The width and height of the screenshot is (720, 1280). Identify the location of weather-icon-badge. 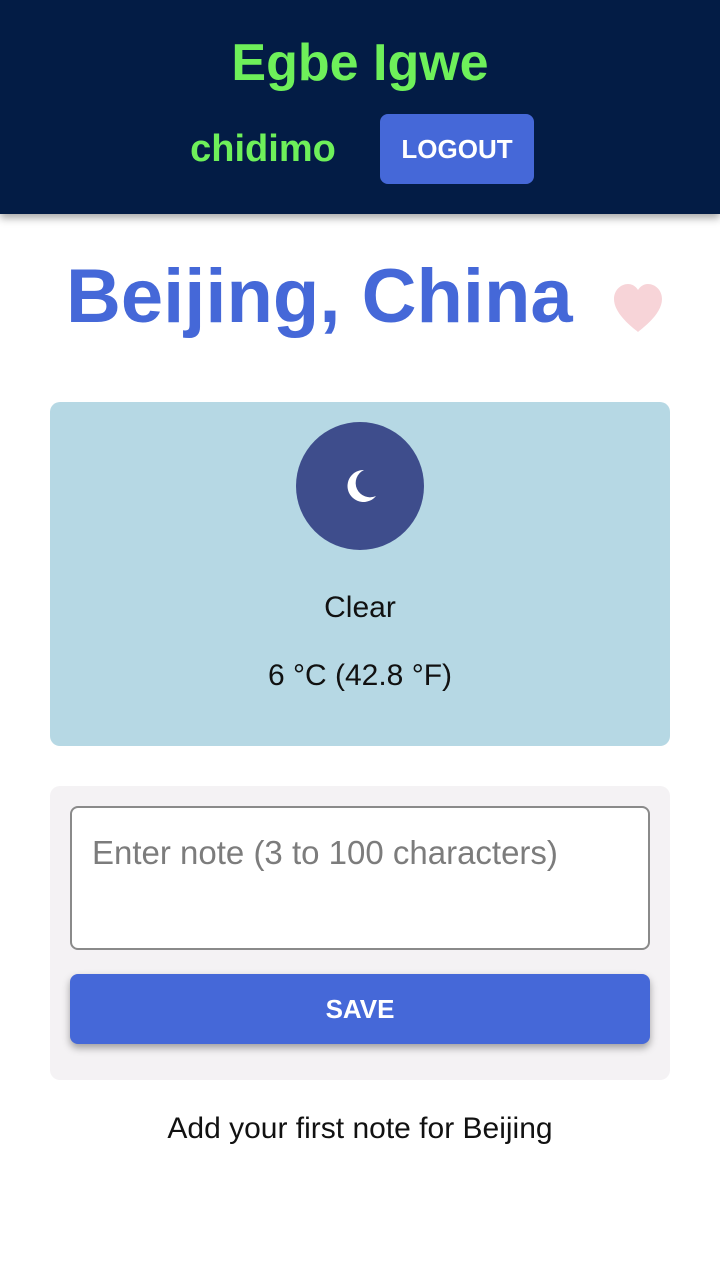
(360, 486).